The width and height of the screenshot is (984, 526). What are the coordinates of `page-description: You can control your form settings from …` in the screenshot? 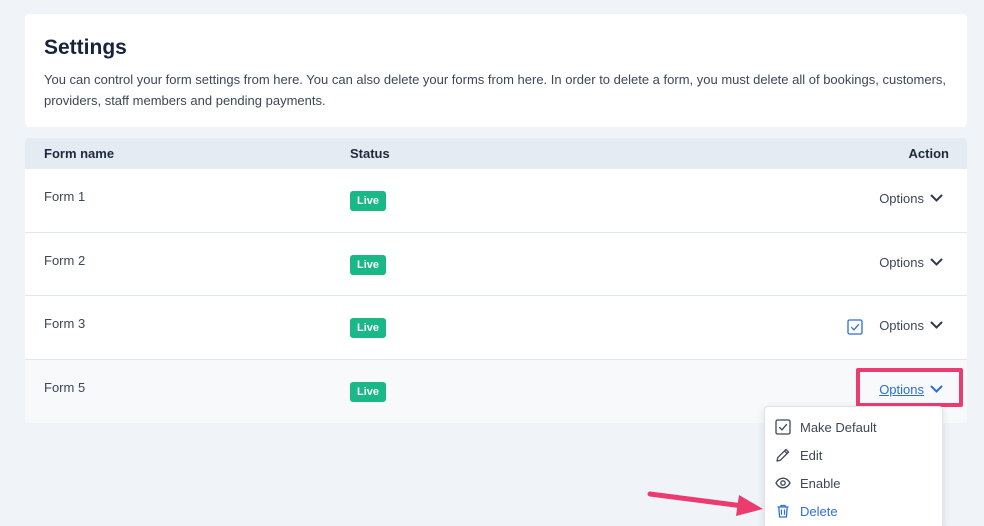 It's located at (495, 90).